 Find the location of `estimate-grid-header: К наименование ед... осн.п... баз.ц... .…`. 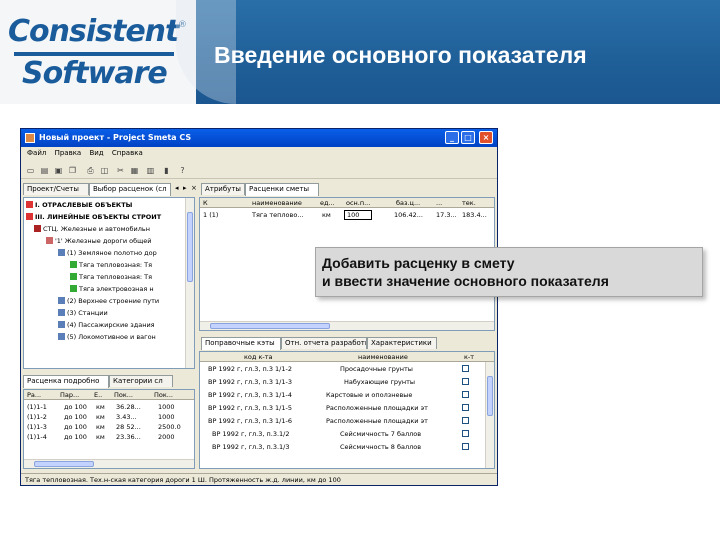

estimate-grid-header: К наименование ед... осн.п... баз.ц... .… is located at coordinates (347, 203).